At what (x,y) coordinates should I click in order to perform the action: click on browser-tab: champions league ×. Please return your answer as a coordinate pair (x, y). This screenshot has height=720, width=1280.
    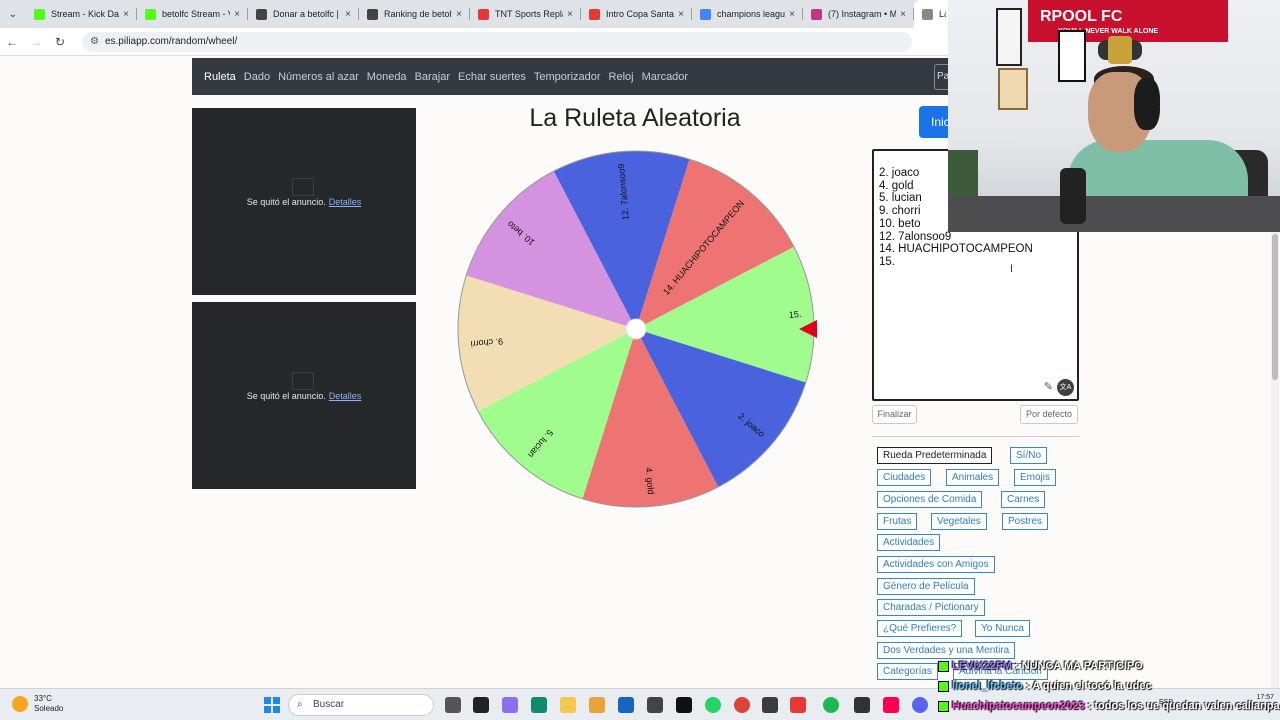
    Looking at the image, I should click on (747, 14).